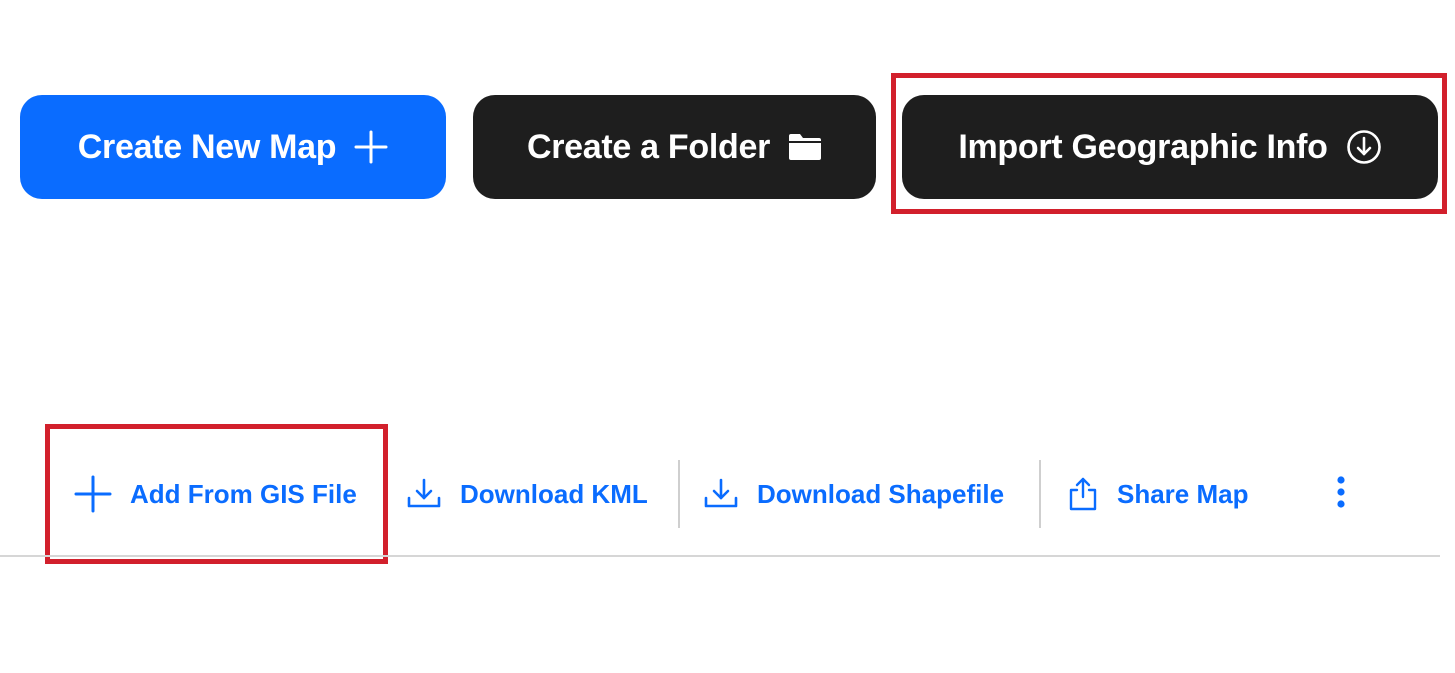  I want to click on add-from-gis-file-label: Add From GIS File, so click(243, 493).